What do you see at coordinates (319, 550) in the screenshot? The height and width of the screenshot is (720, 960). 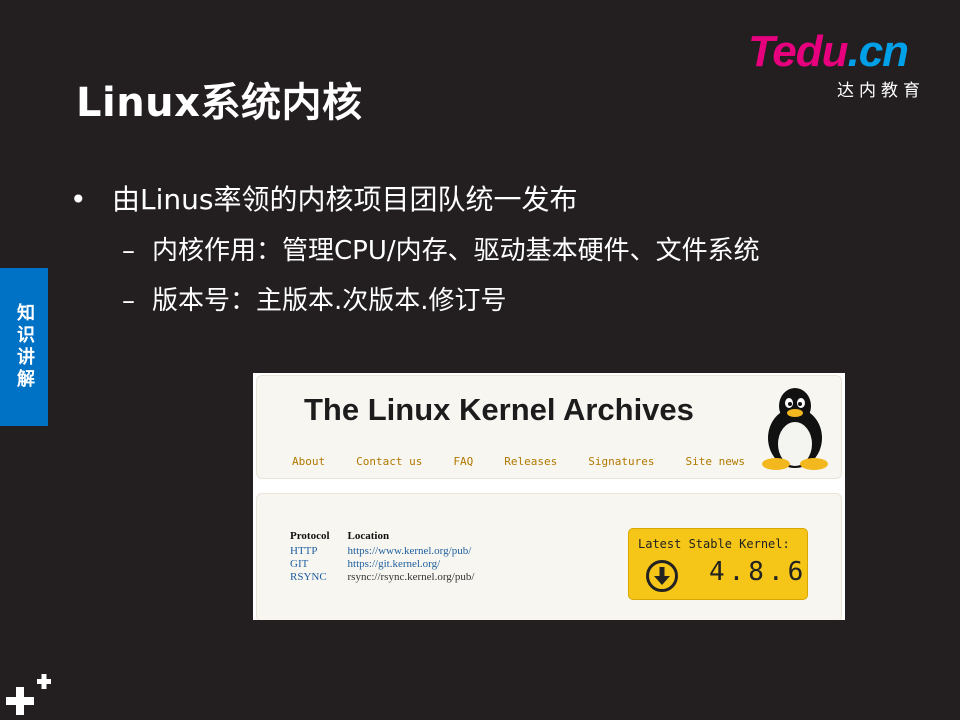 I see `protocol-link: HTTP` at bounding box center [319, 550].